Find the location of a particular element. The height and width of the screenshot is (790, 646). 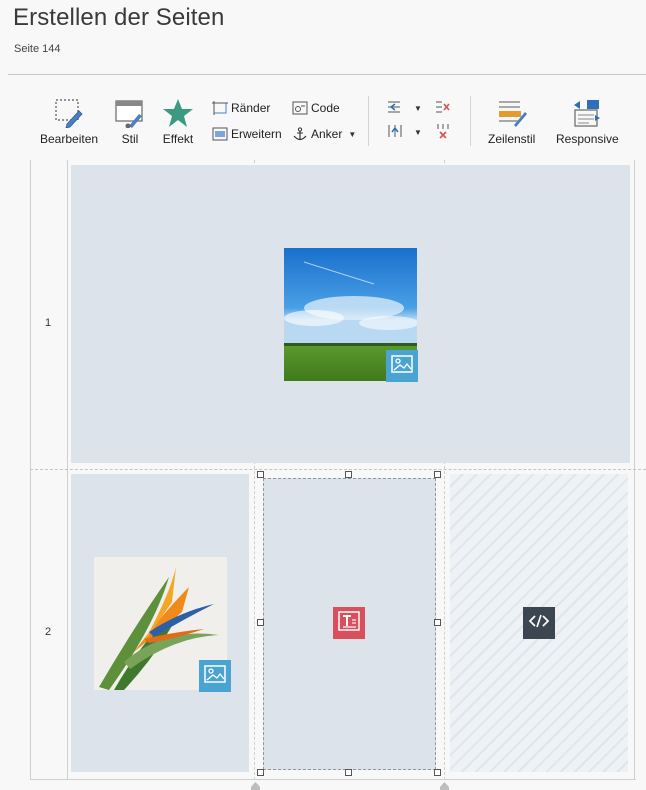

responsive-label: Responsive is located at coordinates (587, 139).